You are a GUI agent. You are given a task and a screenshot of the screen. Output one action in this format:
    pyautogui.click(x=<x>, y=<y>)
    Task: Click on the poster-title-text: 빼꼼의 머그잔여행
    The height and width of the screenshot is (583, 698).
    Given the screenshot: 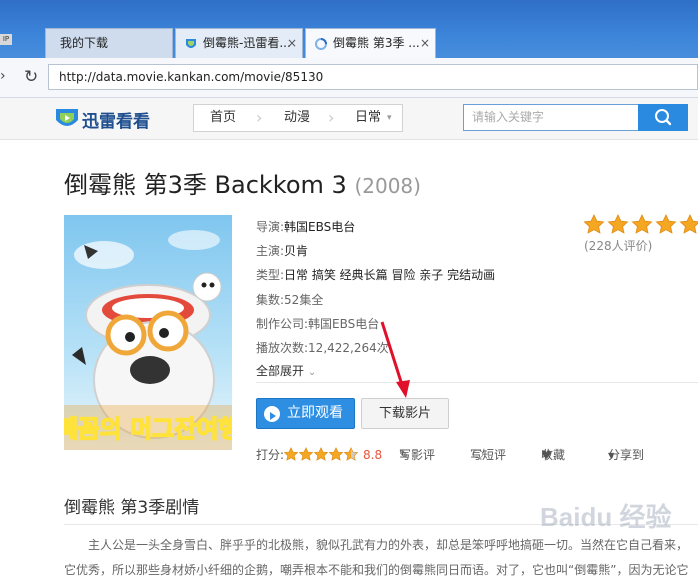 What is the action you would take?
    pyautogui.click(x=148, y=429)
    